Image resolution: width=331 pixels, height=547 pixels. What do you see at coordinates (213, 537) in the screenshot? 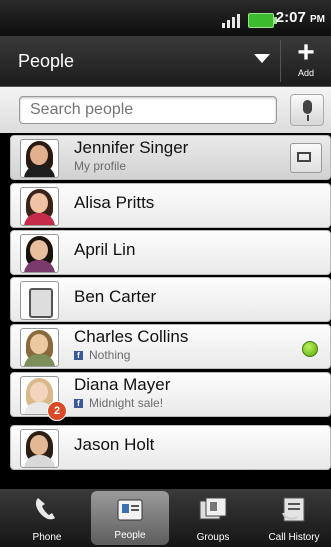
I see `tab-label: Groups` at bounding box center [213, 537].